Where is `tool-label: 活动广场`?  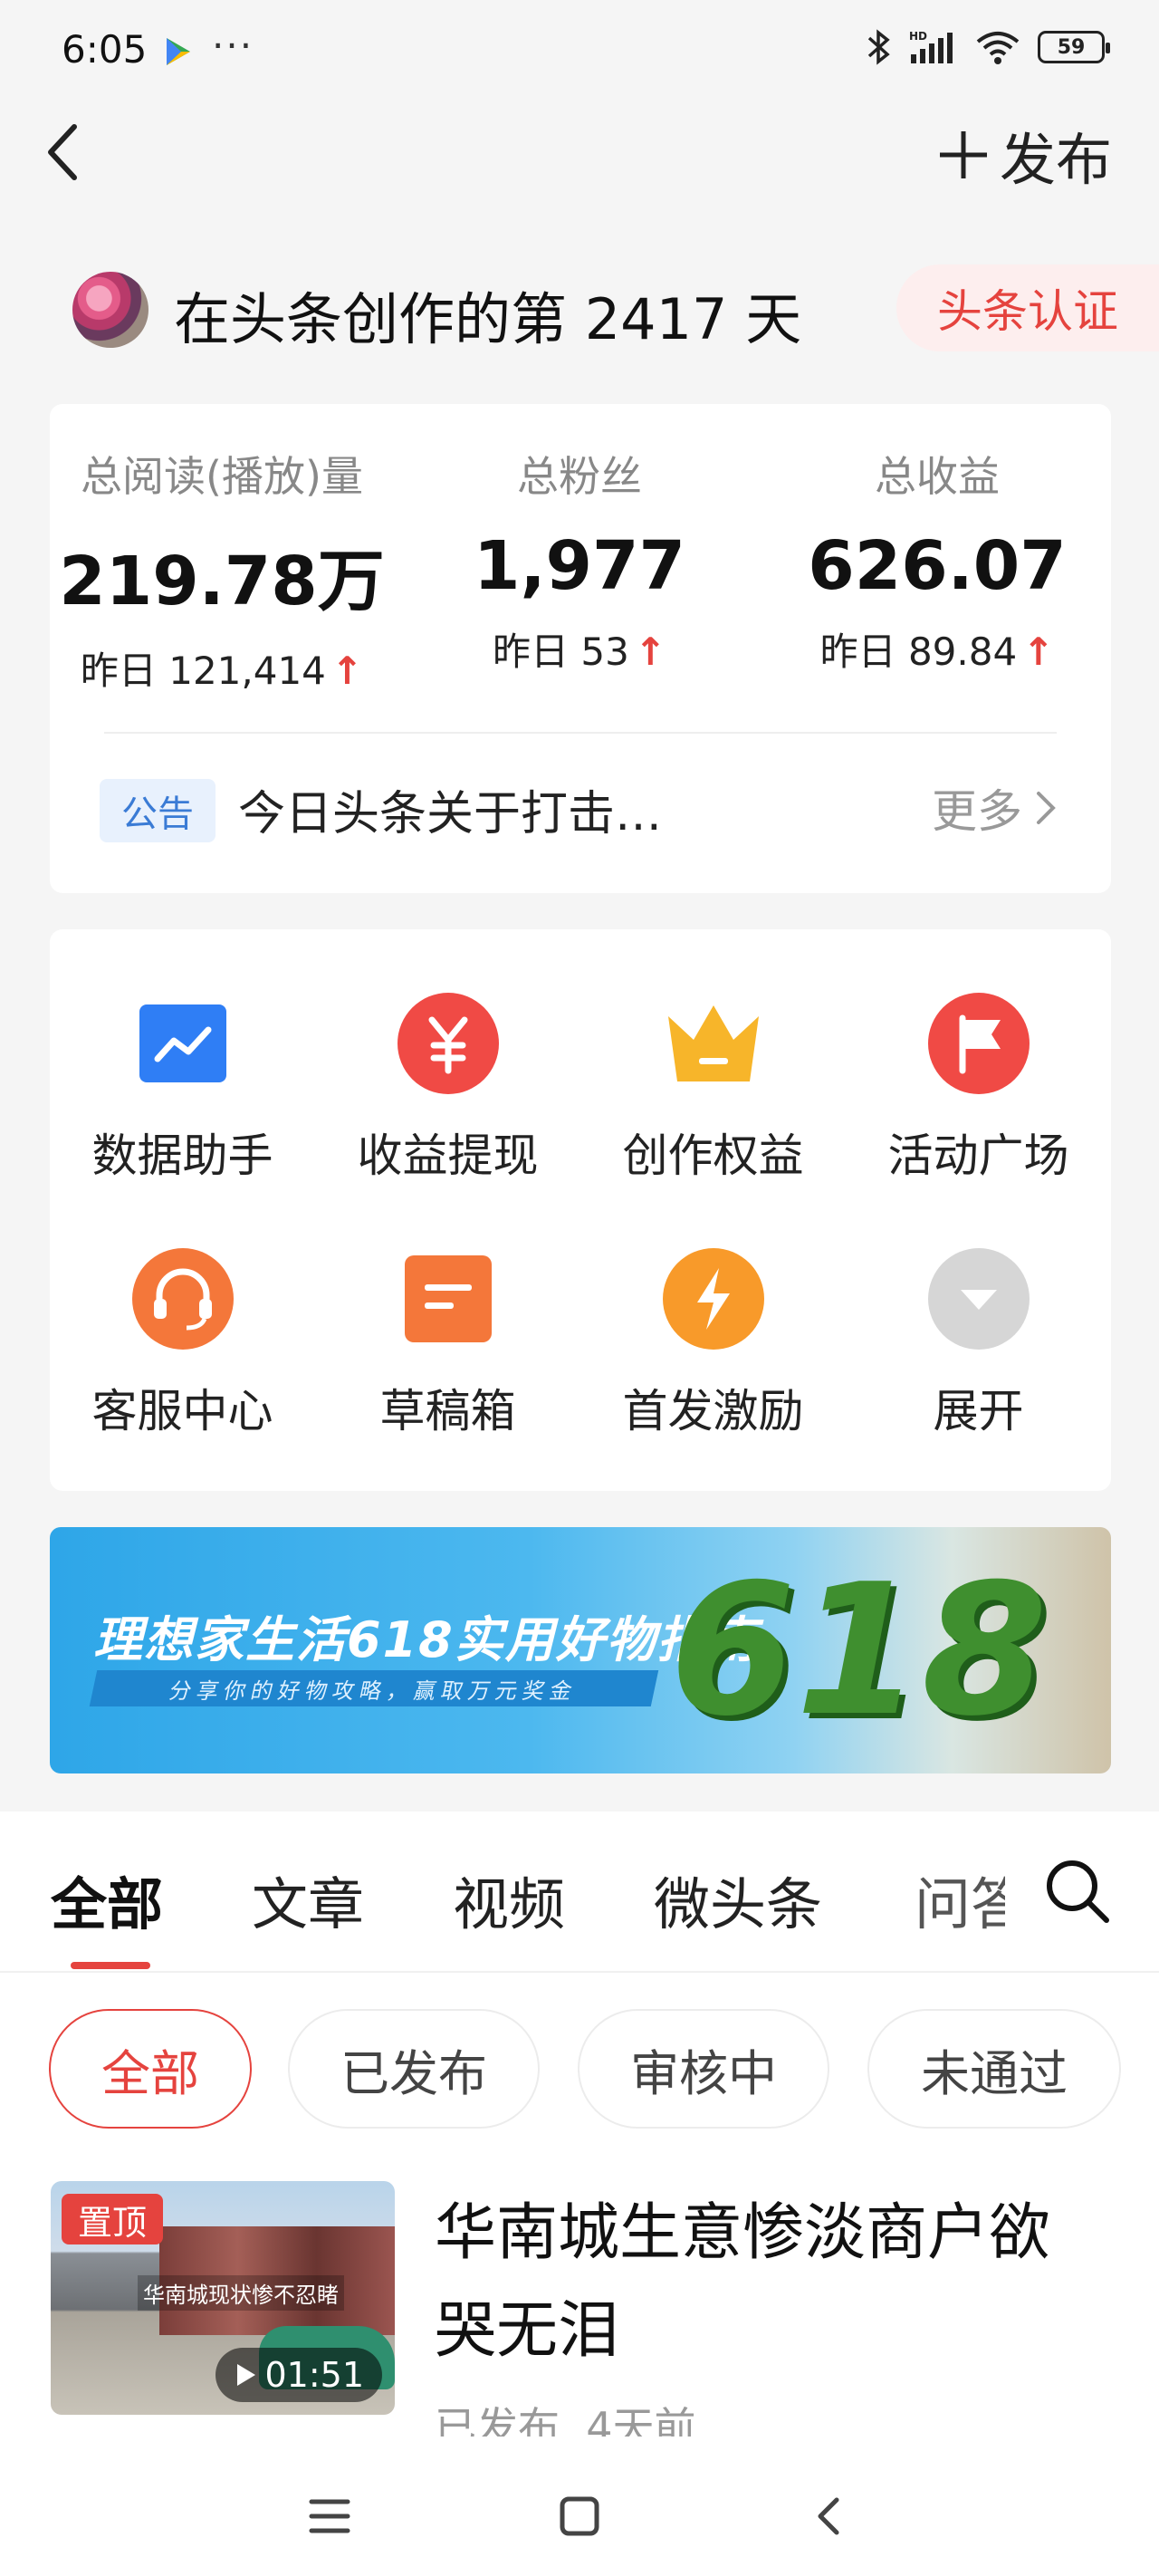
tool-label: 活动广场 is located at coordinates (978, 1155).